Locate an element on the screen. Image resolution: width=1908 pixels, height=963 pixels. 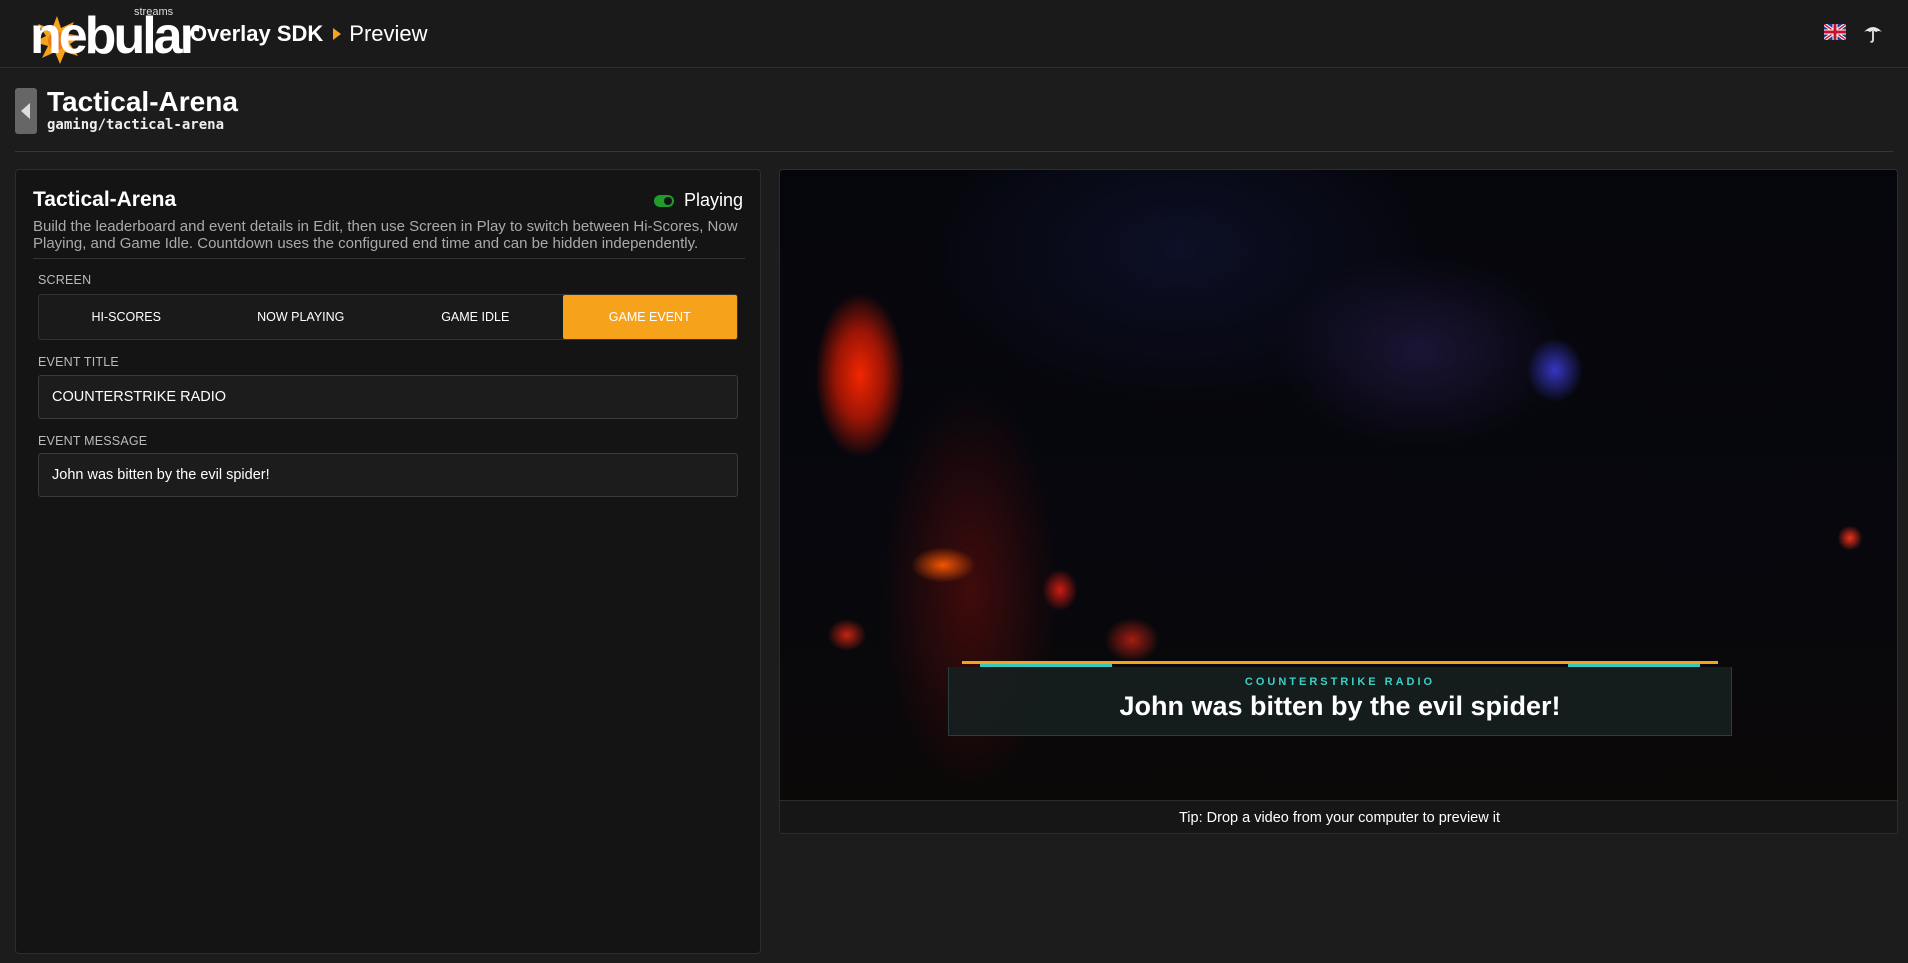
overlay-message: John was bitten by the evil spider! is located at coordinates (1340, 706).